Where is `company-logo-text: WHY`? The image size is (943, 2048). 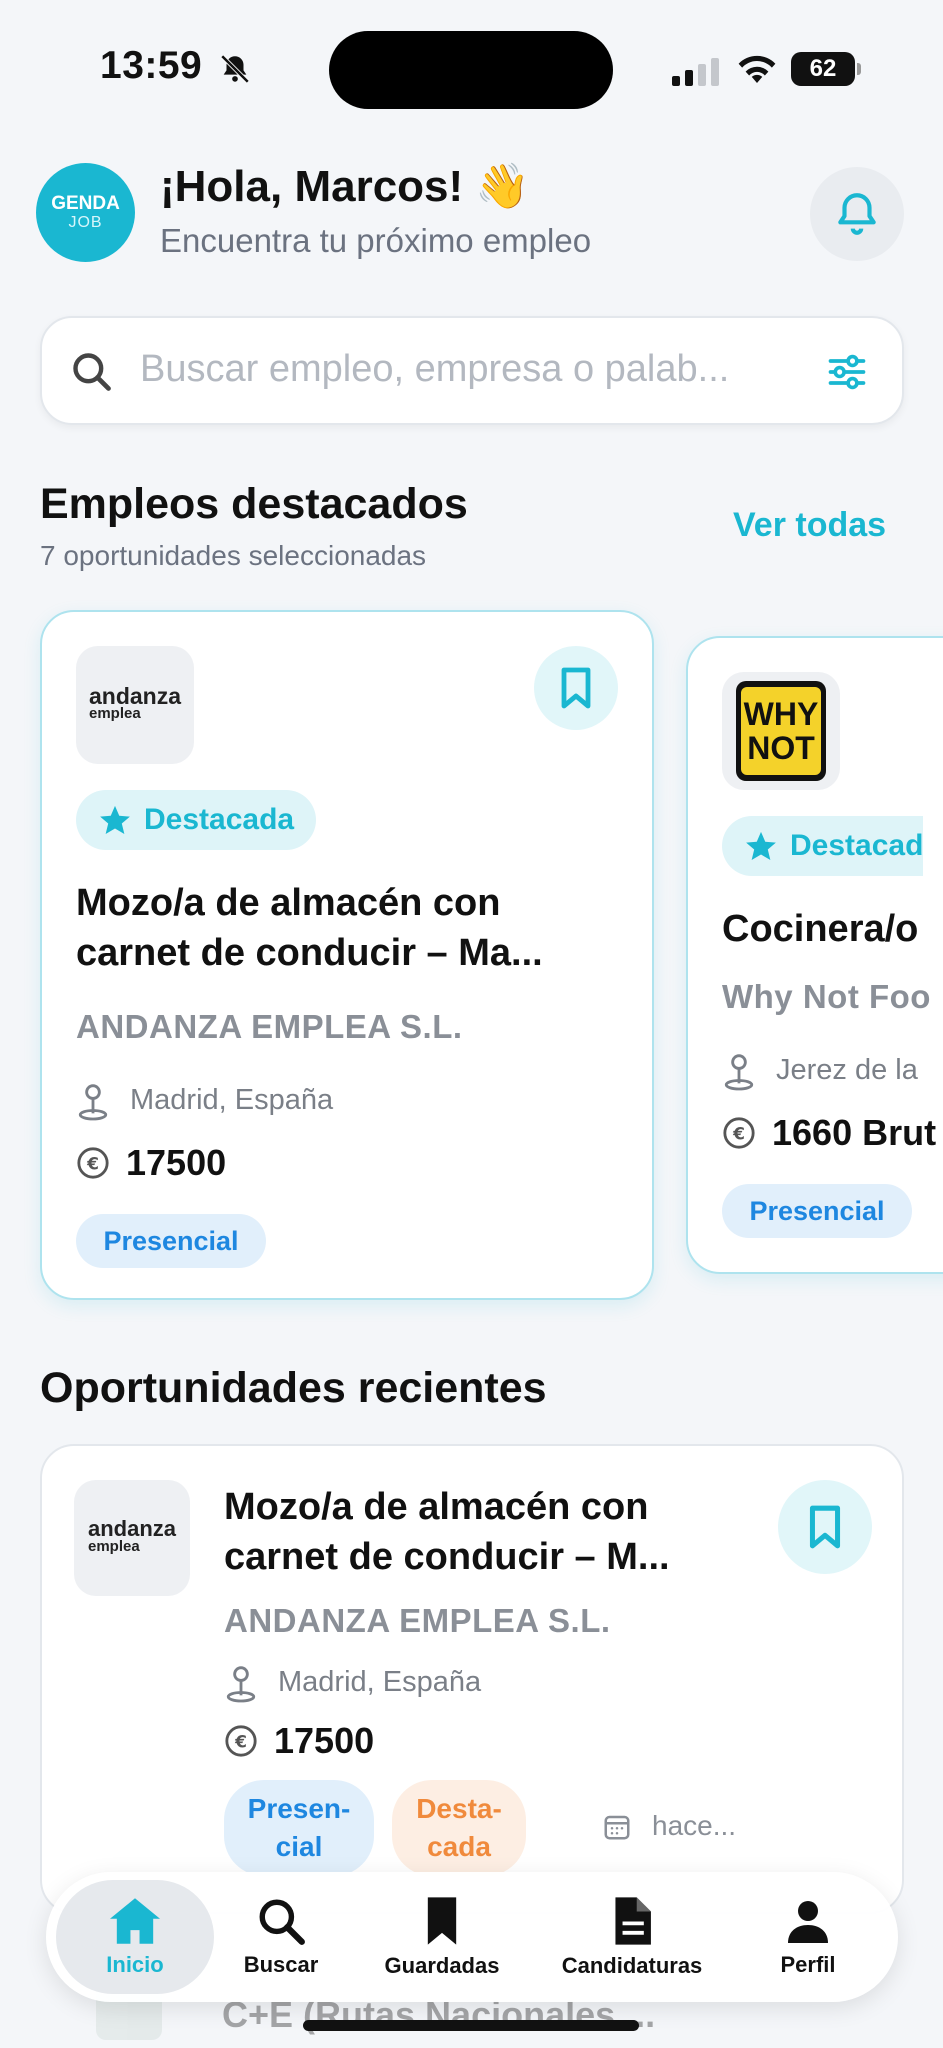 company-logo-text: WHY is located at coordinates (781, 714).